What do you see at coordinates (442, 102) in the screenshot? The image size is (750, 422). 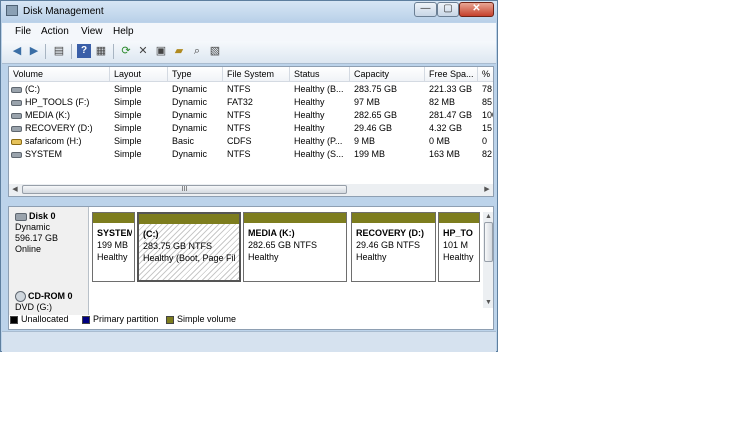 I see `cell-free-space: 82 MB` at bounding box center [442, 102].